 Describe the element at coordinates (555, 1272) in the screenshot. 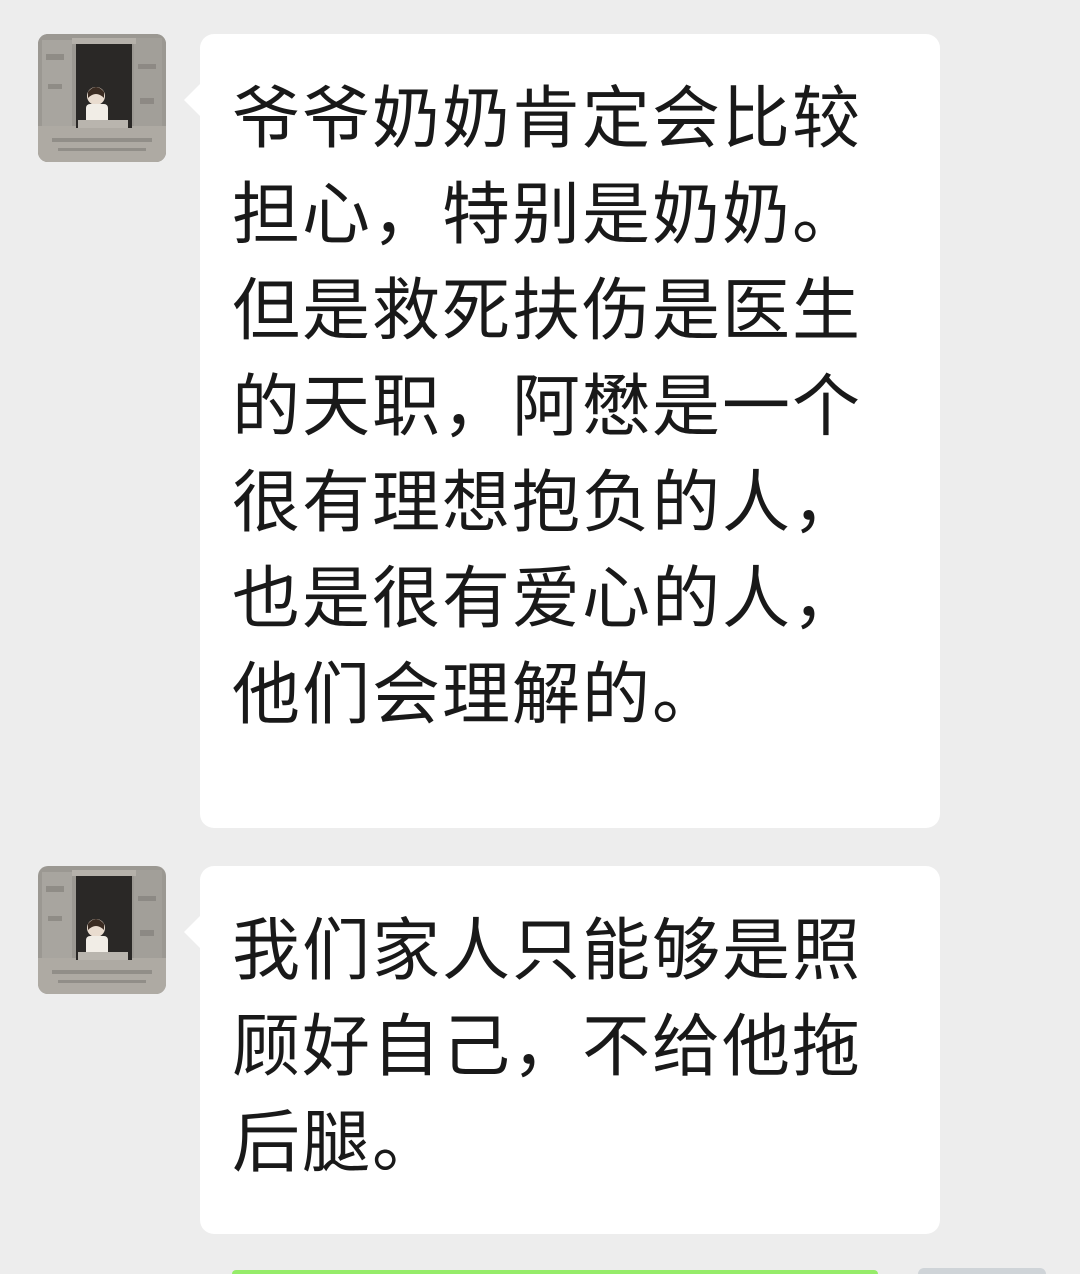

I see `next-self-message-bubble` at that location.